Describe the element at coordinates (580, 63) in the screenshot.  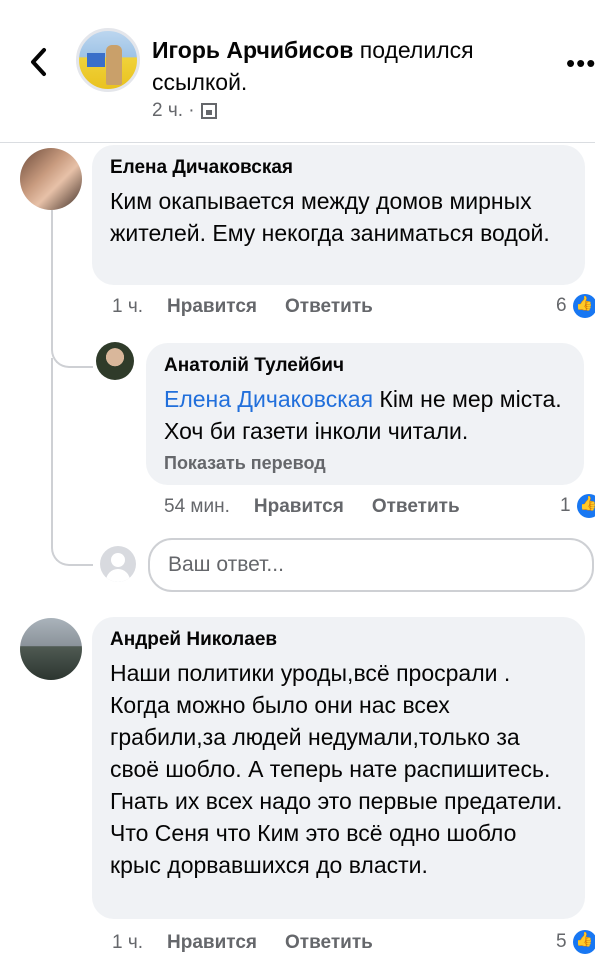
I see `more-options-button: •••` at that location.